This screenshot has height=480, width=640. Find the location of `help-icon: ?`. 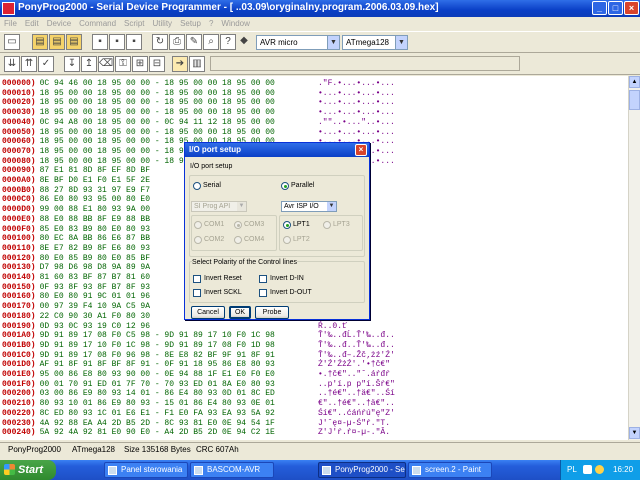

help-icon: ? is located at coordinates (228, 42).